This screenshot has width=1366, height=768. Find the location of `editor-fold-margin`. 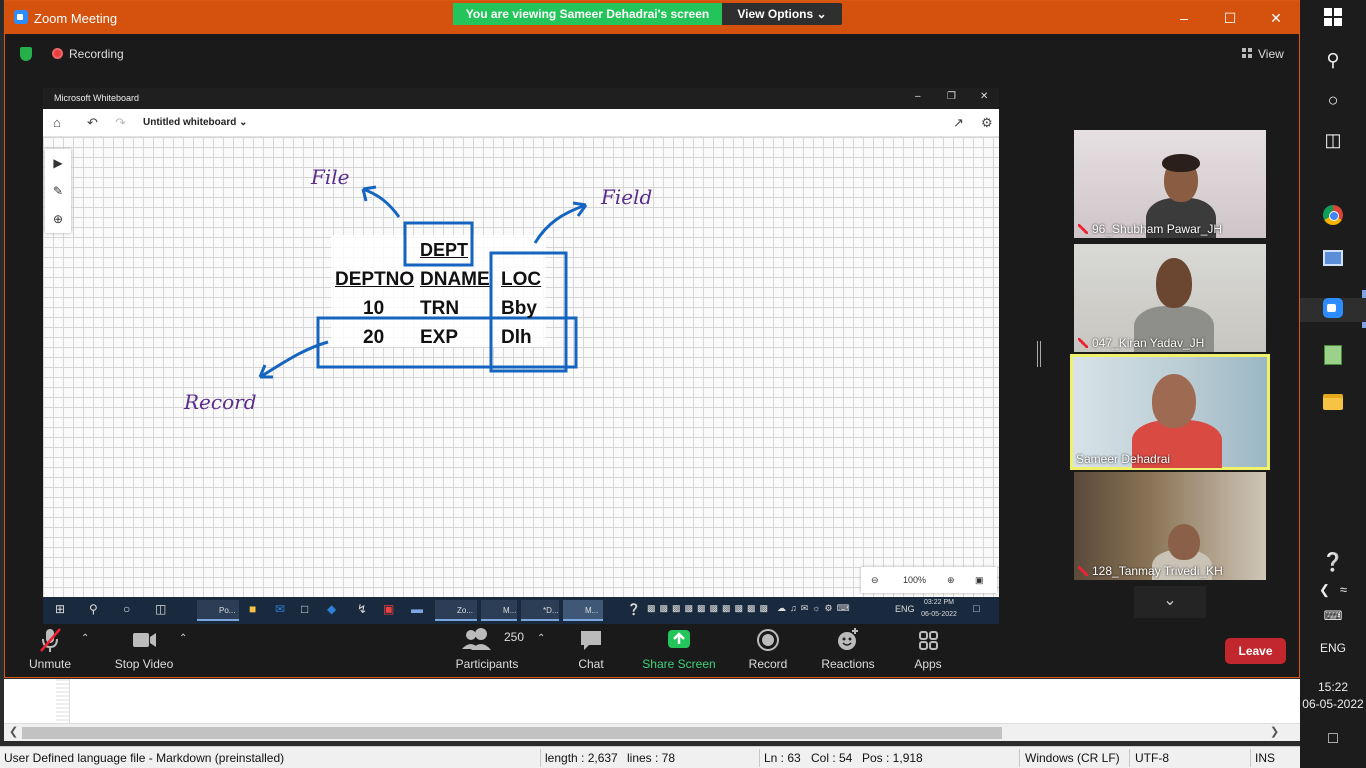

editor-fold-margin is located at coordinates (63, 701).